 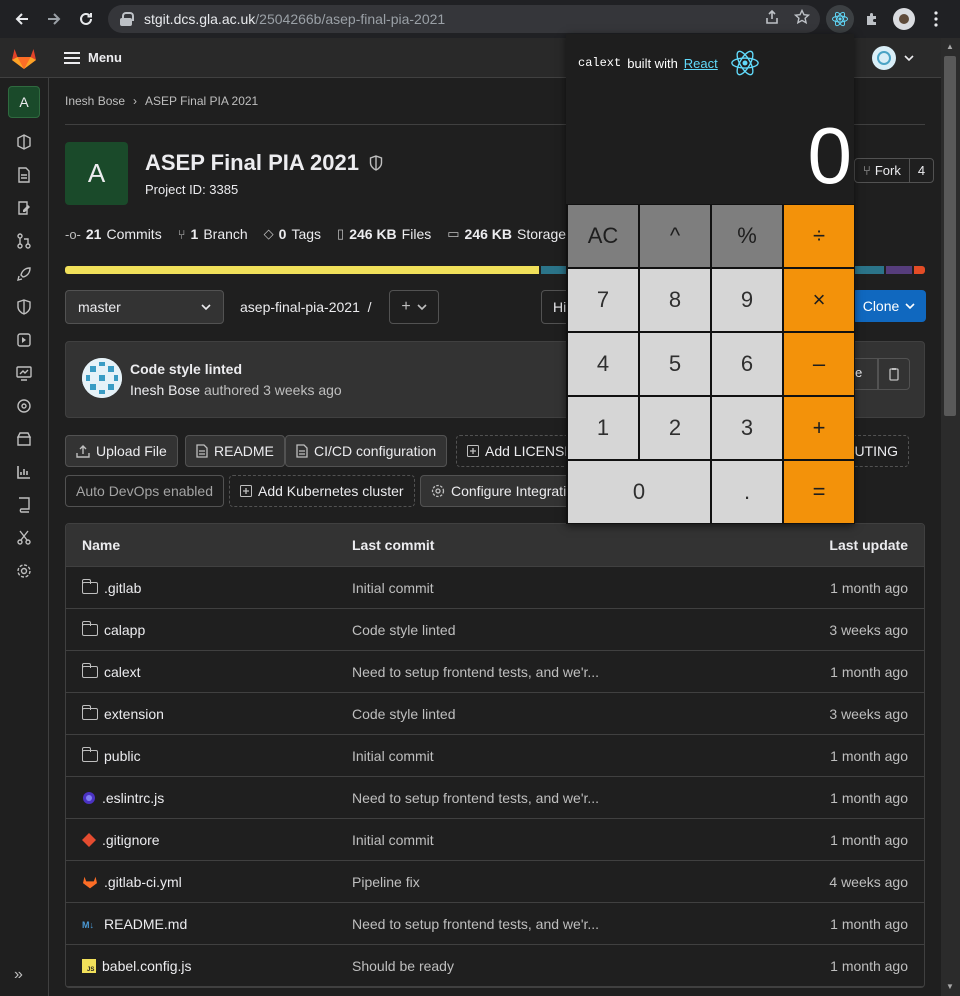 What do you see at coordinates (819, 492) in the screenshot?
I see `calc-key: =` at bounding box center [819, 492].